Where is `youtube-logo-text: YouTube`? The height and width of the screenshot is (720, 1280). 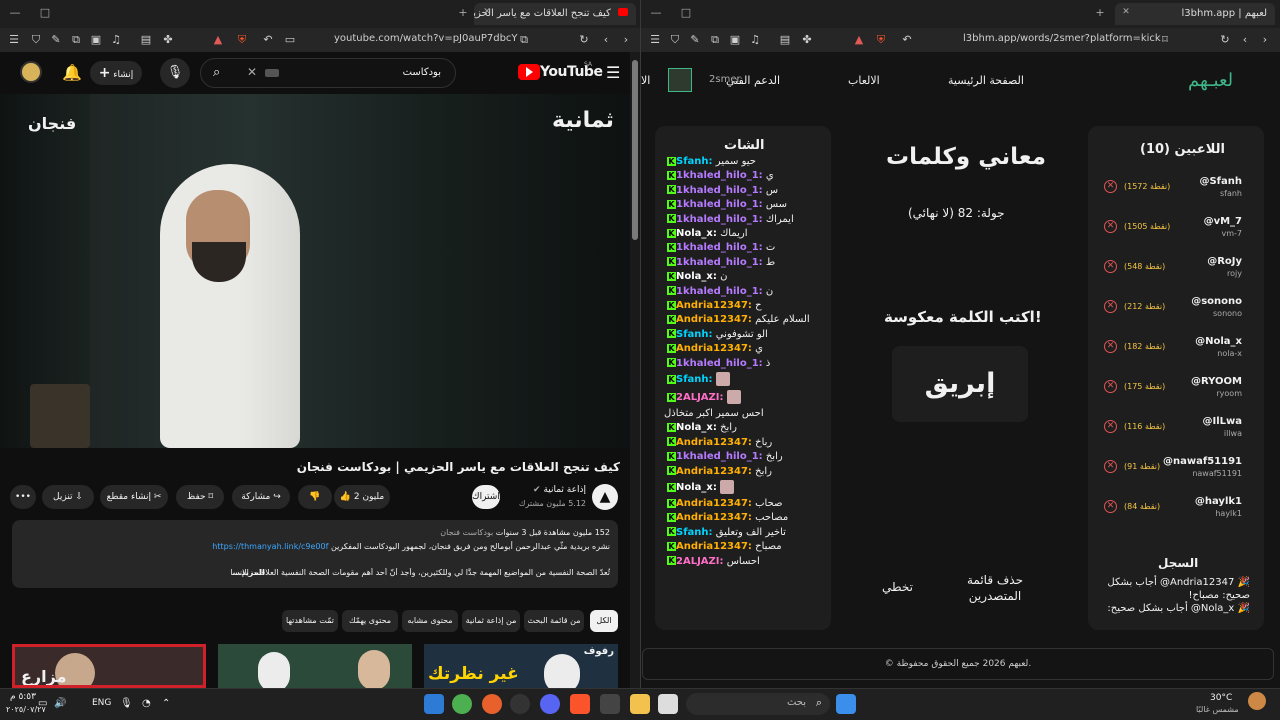
youtube-logo-text: YouTube is located at coordinates (571, 72).